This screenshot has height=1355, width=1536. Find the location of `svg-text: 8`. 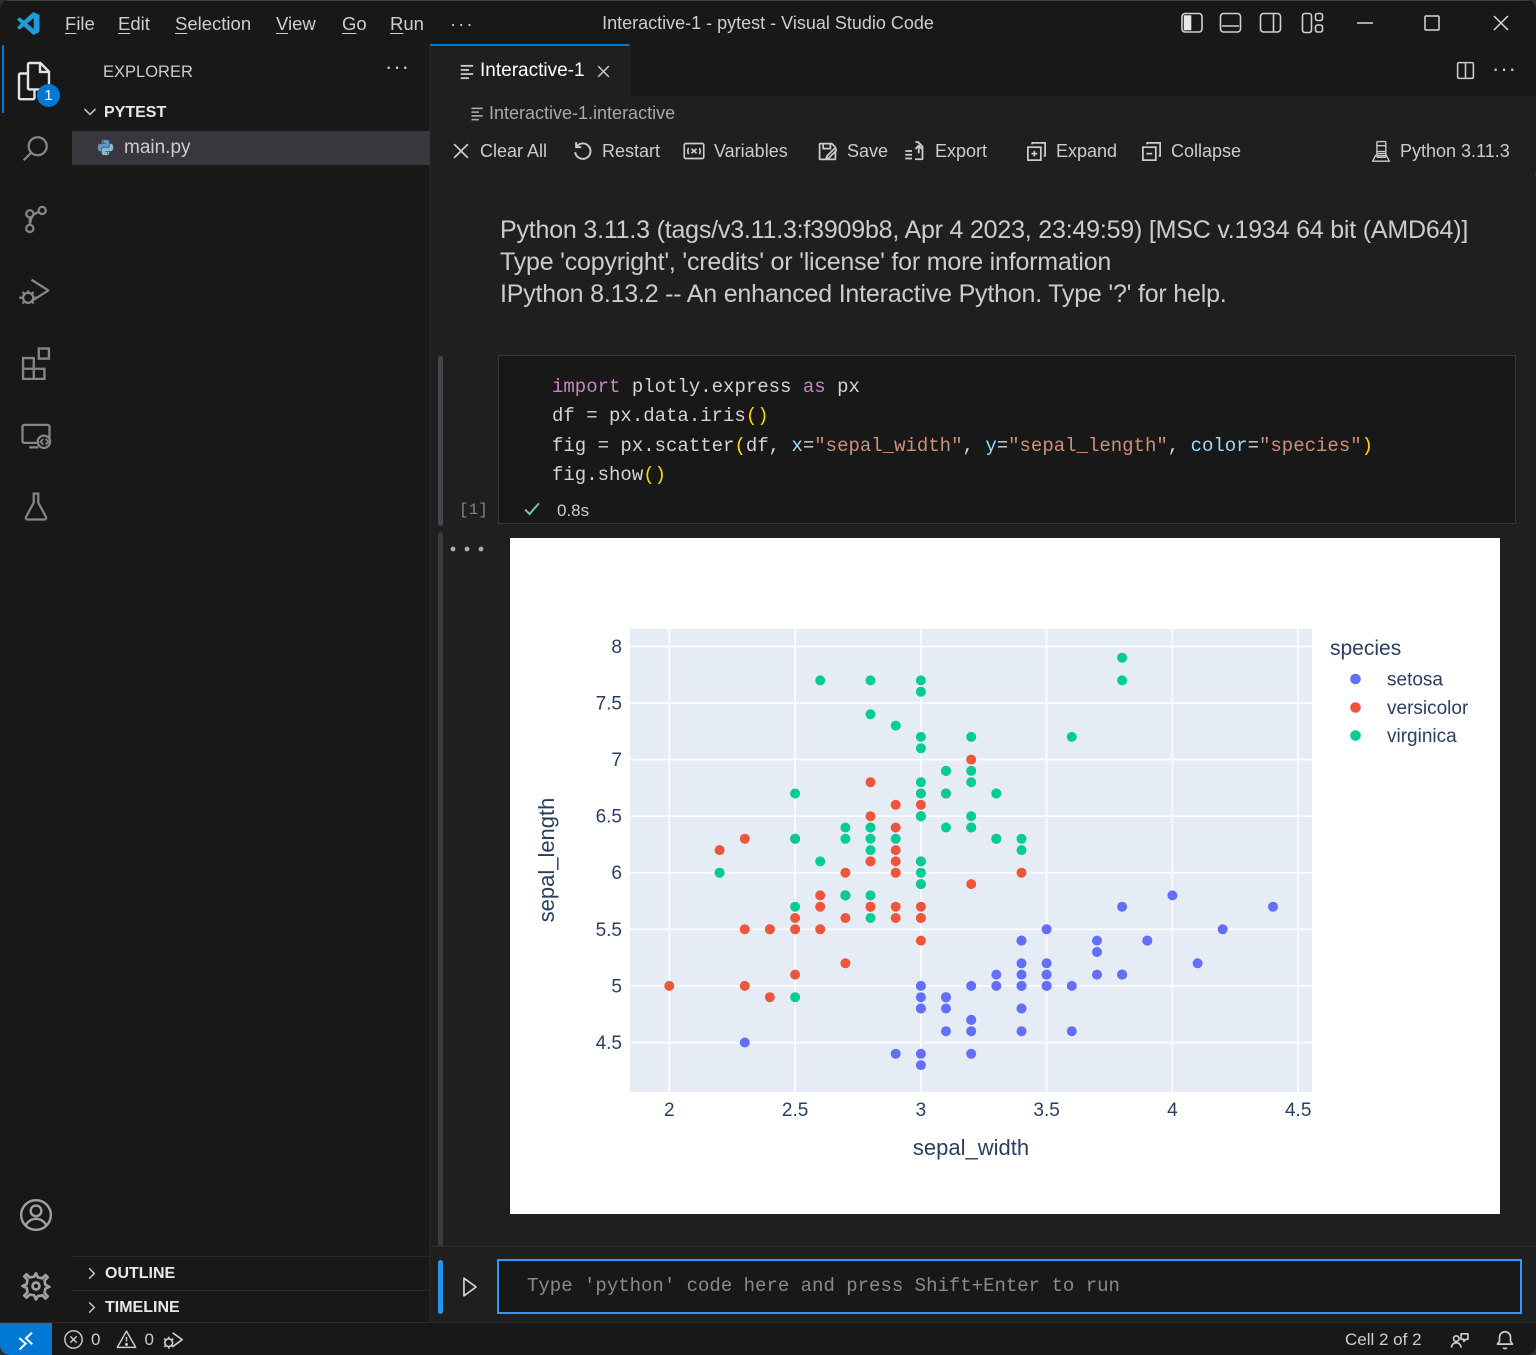

svg-text: 8 is located at coordinates (616, 647).